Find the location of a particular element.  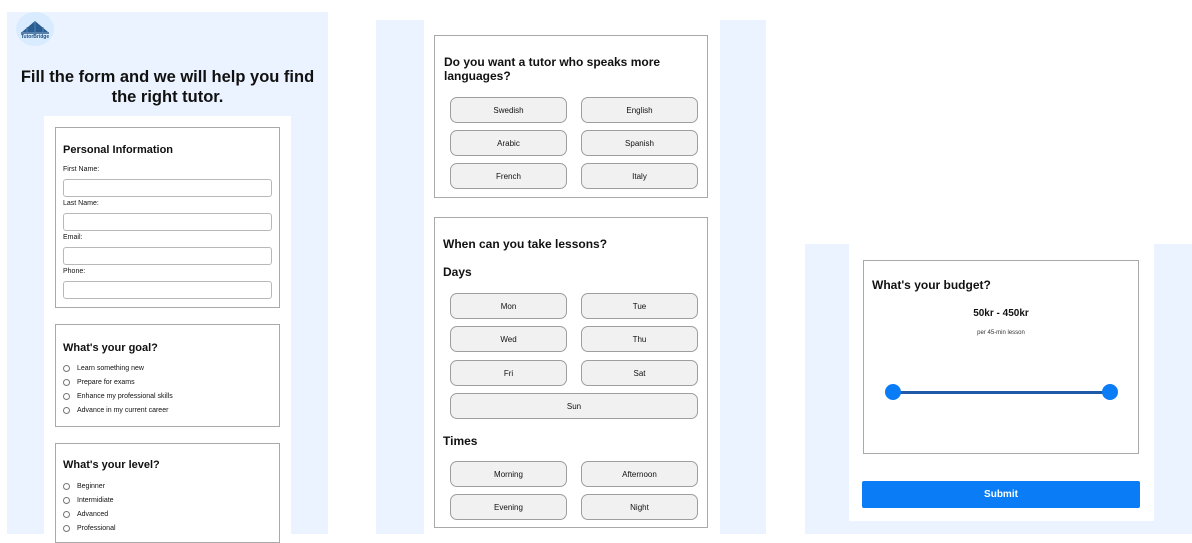

first-name-label: First Name: is located at coordinates (81, 169).